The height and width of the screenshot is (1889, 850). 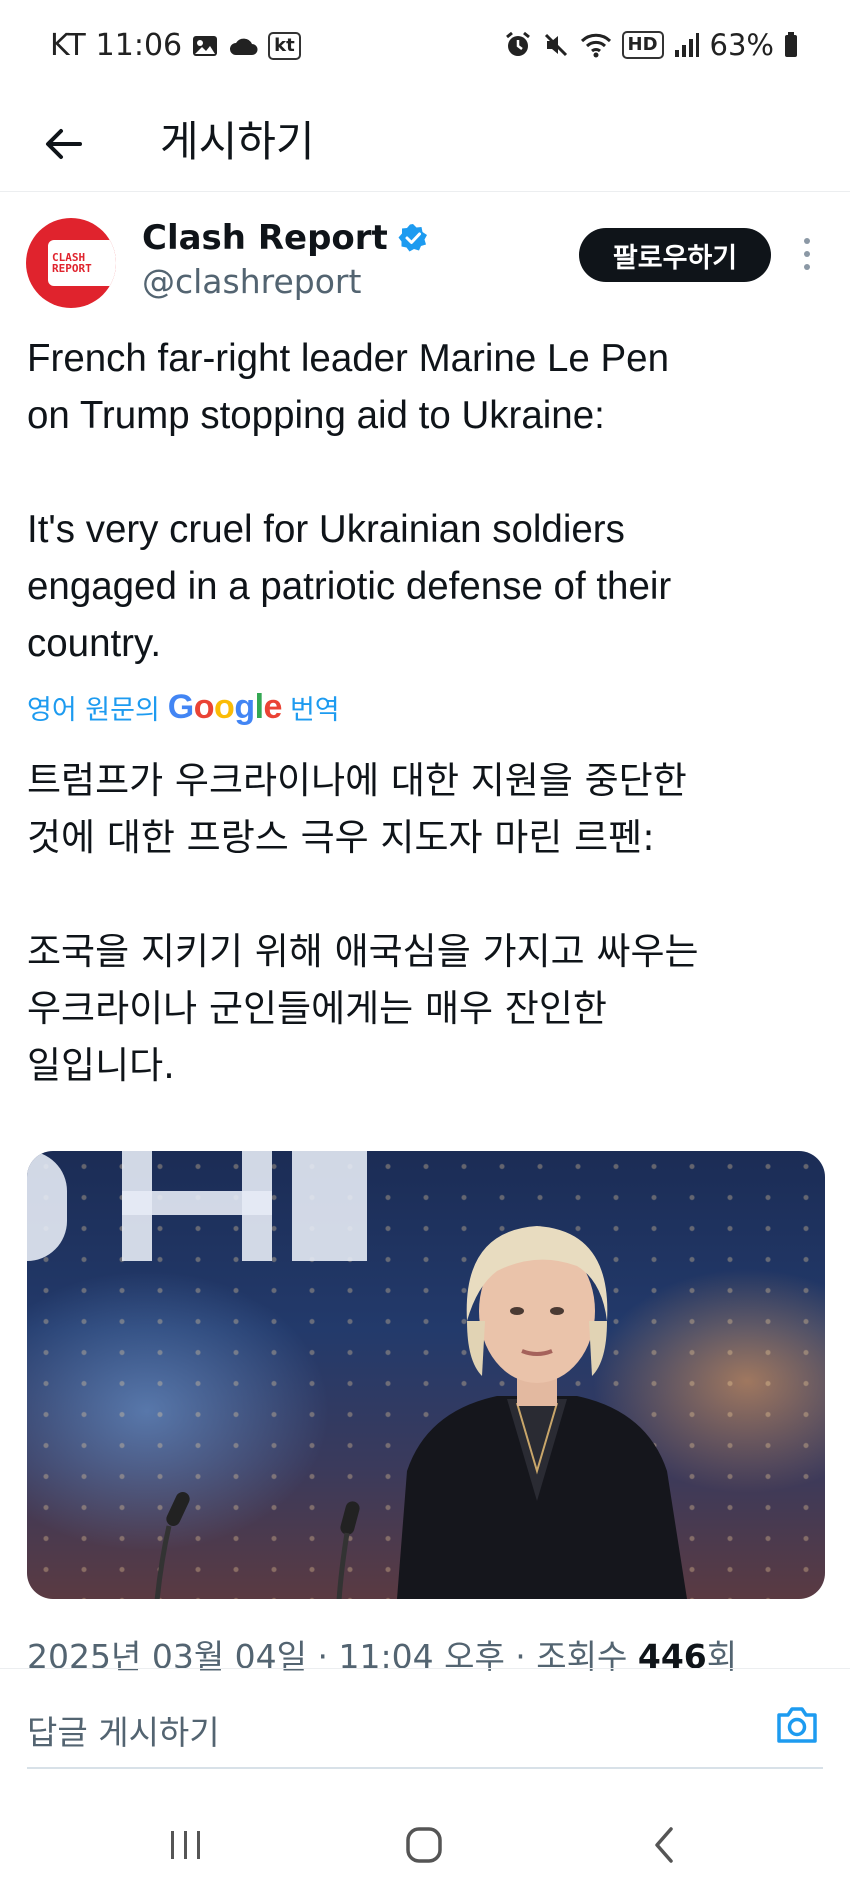 What do you see at coordinates (425, 1668) in the screenshot?
I see `divider` at bounding box center [425, 1668].